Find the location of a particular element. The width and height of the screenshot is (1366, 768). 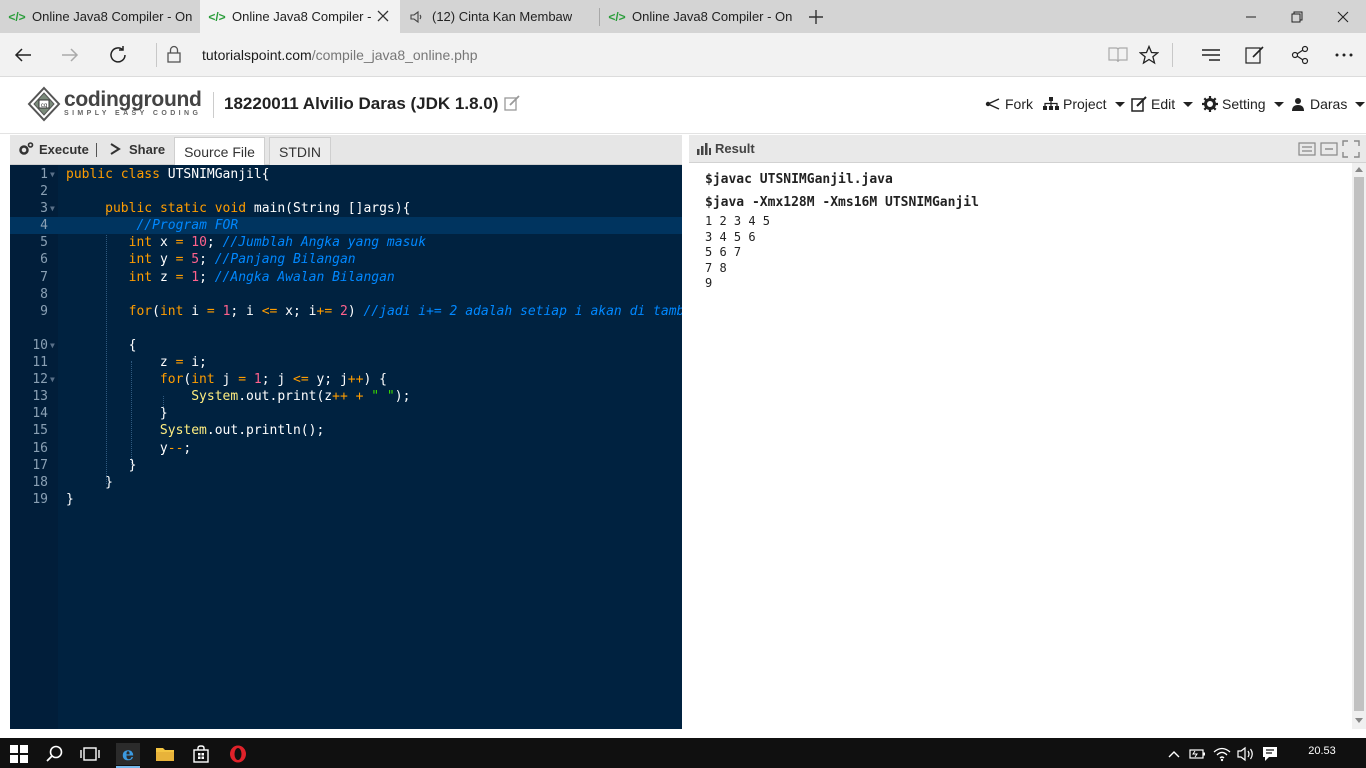

code-line: 18 } is located at coordinates (346, 482).